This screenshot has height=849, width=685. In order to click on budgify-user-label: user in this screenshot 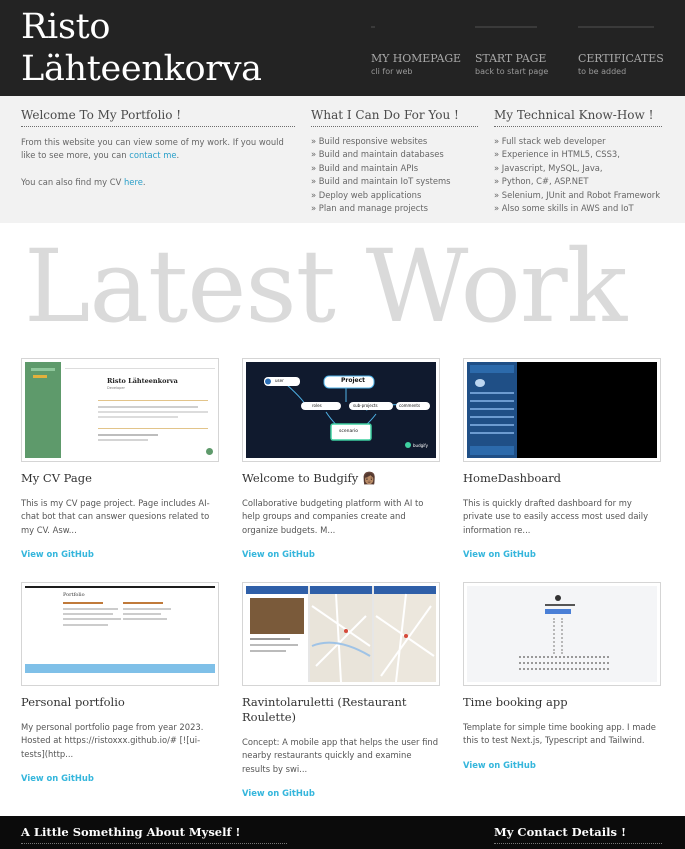, I will do `click(279, 380)`.